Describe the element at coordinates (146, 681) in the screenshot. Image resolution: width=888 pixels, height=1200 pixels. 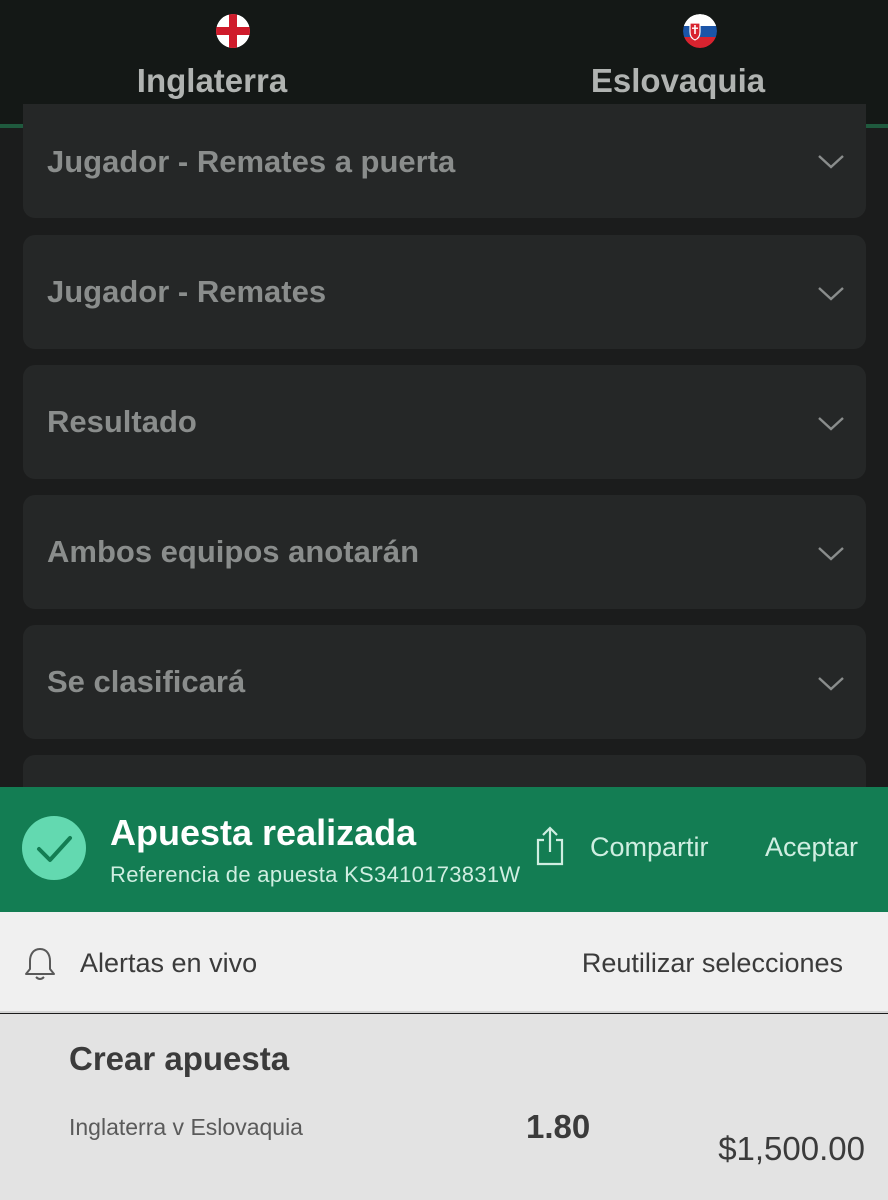
I see `market-label: Se clasificará` at that location.